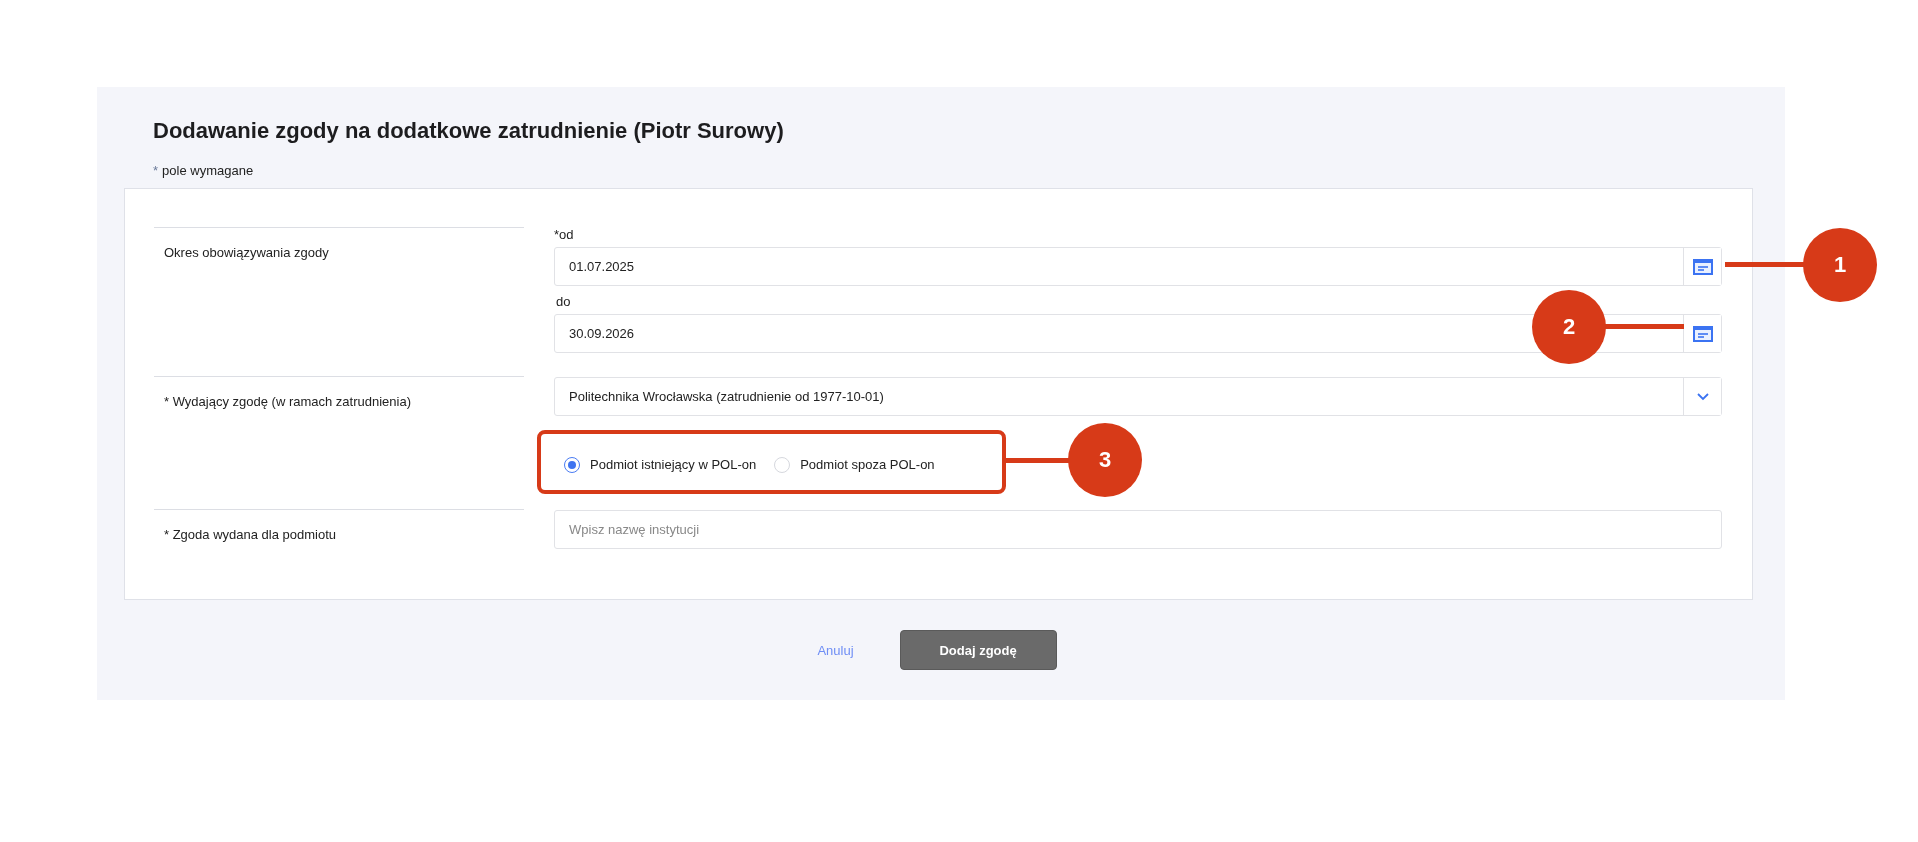 The width and height of the screenshot is (1918, 842). Describe the element at coordinates (854, 464) in the screenshot. I see `radio-option: Podmiot spoza POL-on` at that location.